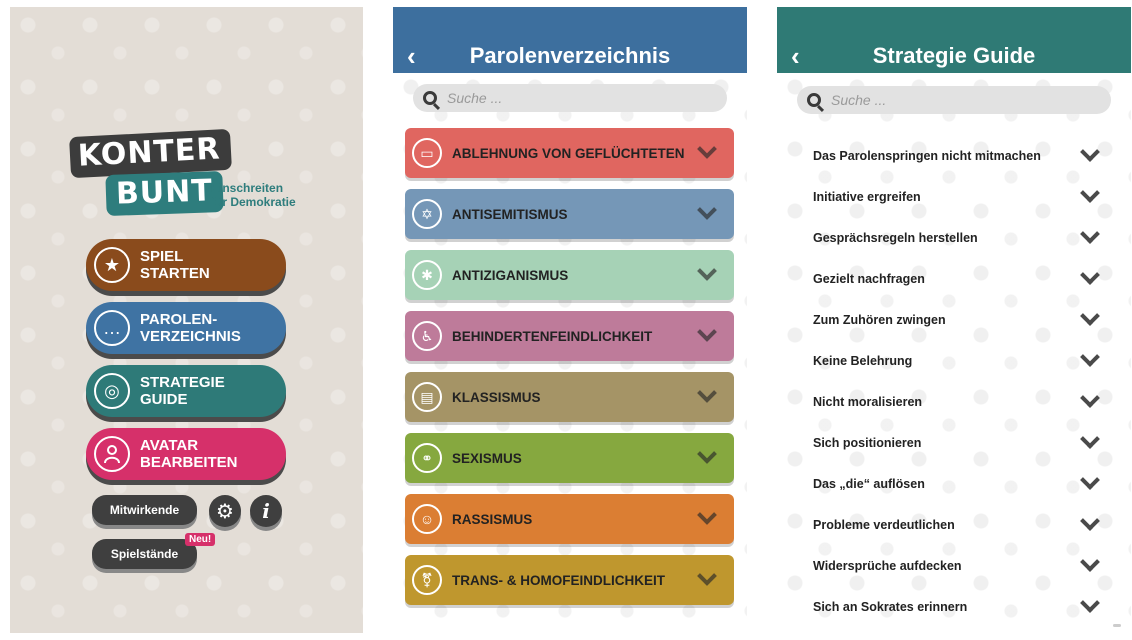  I want to click on new-badge: Neu!, so click(200, 539).